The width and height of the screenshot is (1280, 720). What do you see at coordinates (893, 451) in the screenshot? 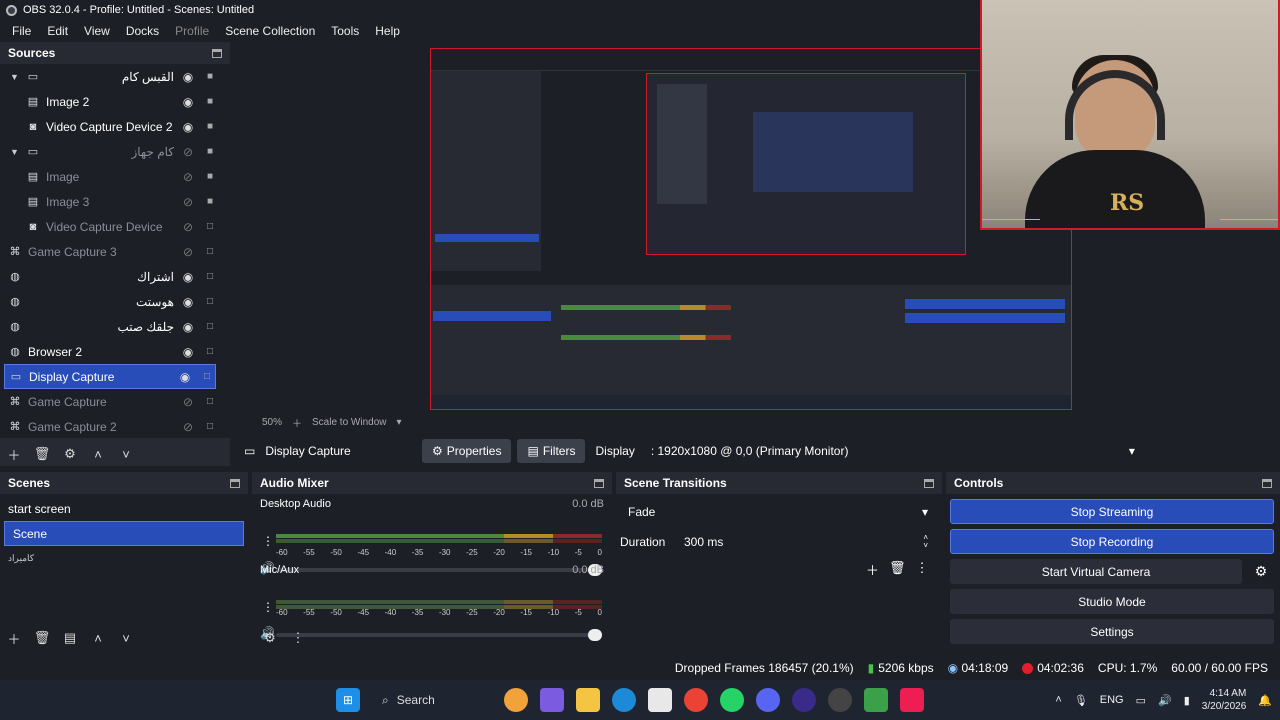
I see `display-select: : 1920x1080 @ 0,0 (Primary Monitor) ▾` at bounding box center [893, 451].